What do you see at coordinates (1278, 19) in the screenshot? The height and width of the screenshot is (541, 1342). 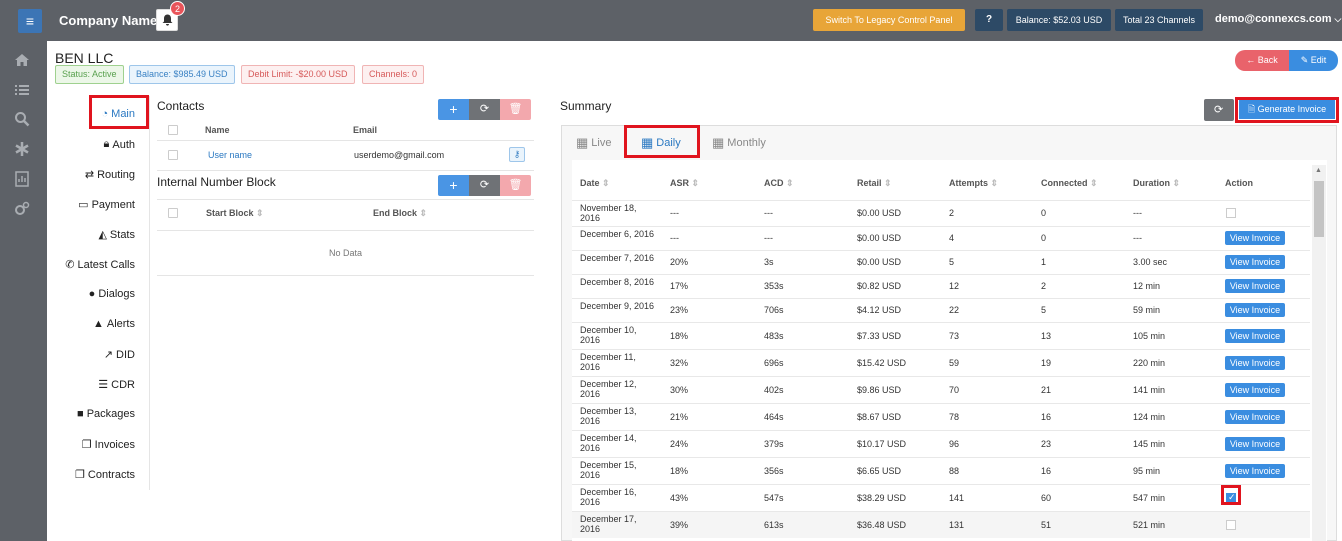 I see `user-menu: demo@connexcs.com ⌵` at bounding box center [1278, 19].